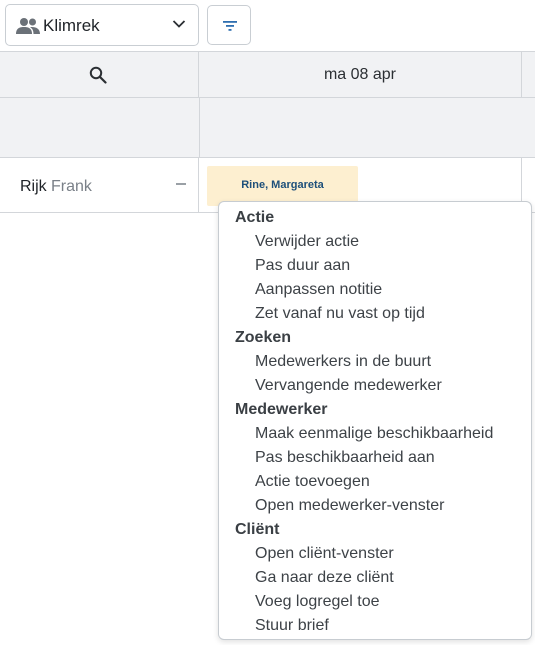  Describe the element at coordinates (302, 266) in the screenshot. I see `menu-item-pas-duur-aan: Pas duur aan` at that location.